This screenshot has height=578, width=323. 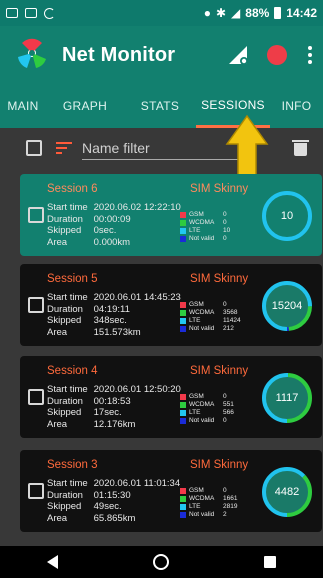 I want to click on sync-icon, so click(x=49, y=13).